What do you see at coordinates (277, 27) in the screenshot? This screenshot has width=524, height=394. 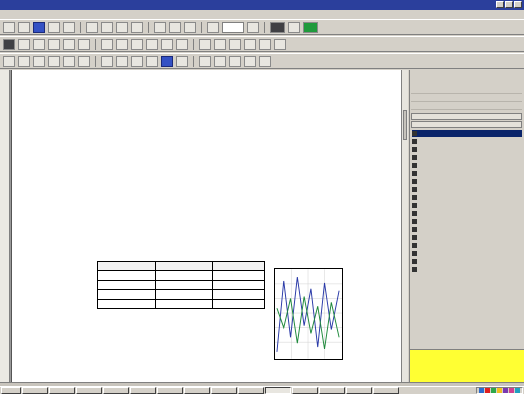 I see `dark-block-icon` at bounding box center [277, 27].